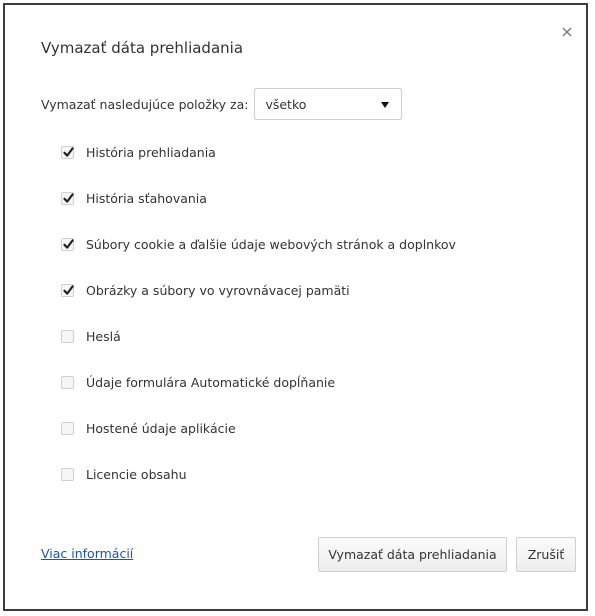 The height and width of the screenshot is (616, 595). I want to click on more-info-link: Viac informácií, so click(87, 553).